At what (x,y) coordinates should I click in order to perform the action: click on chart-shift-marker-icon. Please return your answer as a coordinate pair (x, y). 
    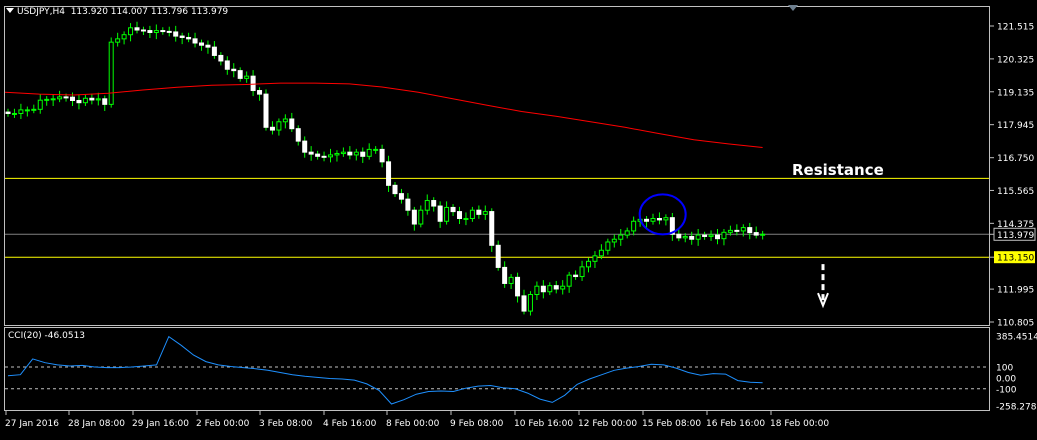
    Looking at the image, I should click on (793, 8).